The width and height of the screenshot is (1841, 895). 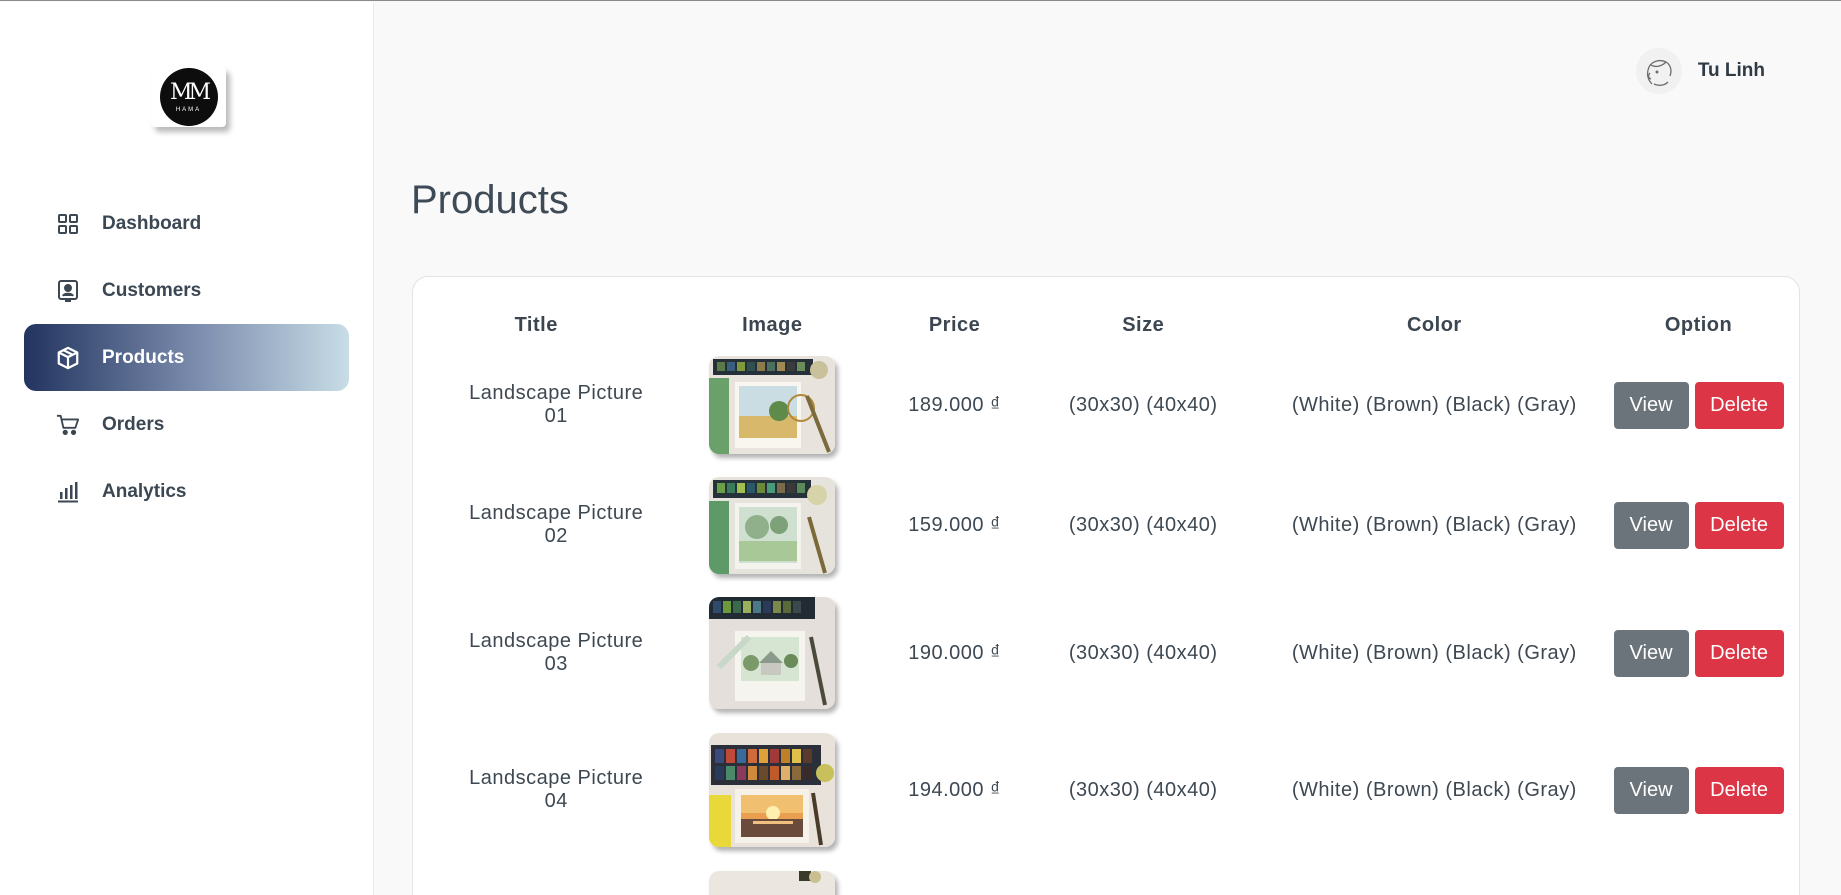 I want to click on product-title: Landscape Picture 04, so click(x=556, y=789).